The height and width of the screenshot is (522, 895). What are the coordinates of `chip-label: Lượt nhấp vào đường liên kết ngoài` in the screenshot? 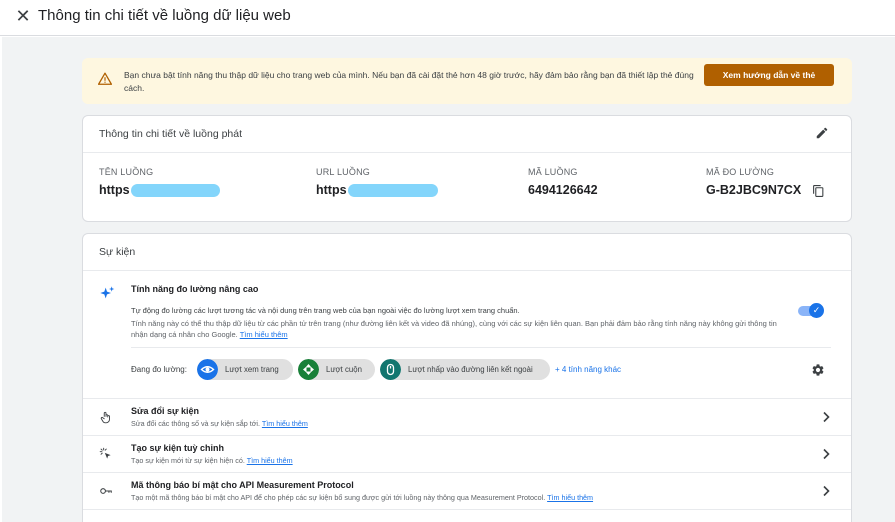 It's located at (470, 369).